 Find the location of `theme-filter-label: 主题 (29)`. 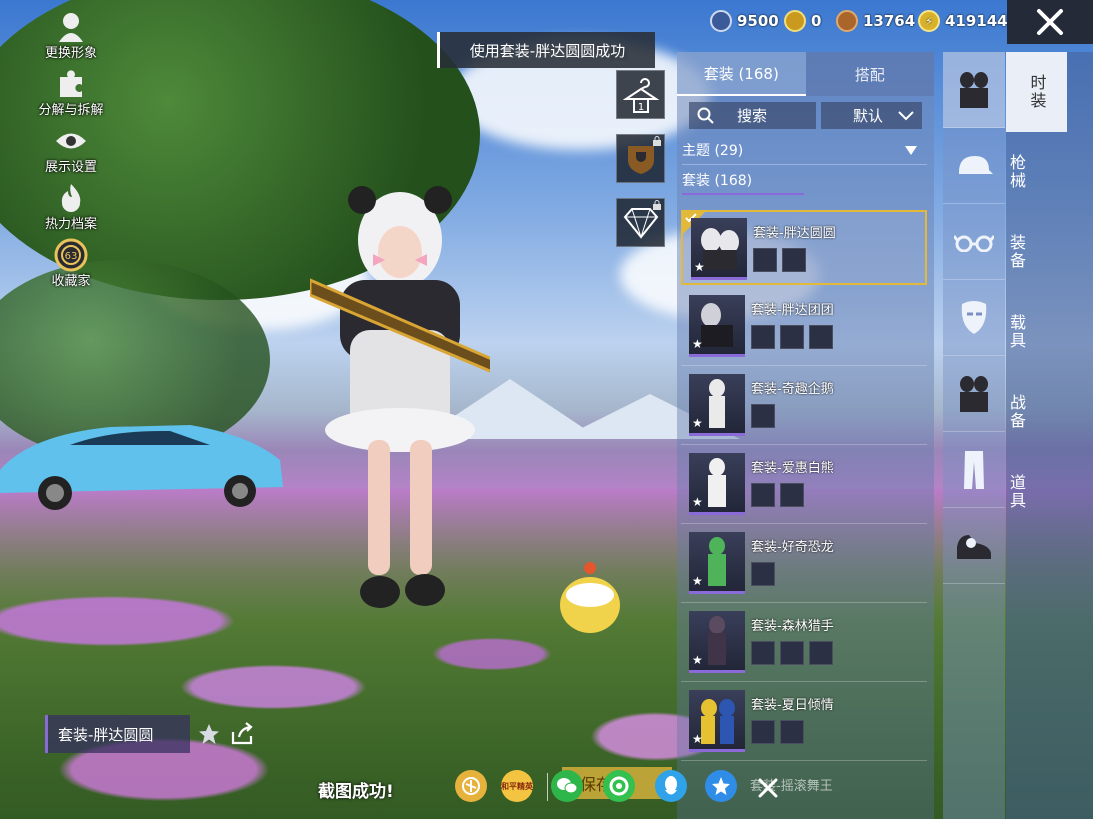

theme-filter-label: 主题 (29) is located at coordinates (713, 151).